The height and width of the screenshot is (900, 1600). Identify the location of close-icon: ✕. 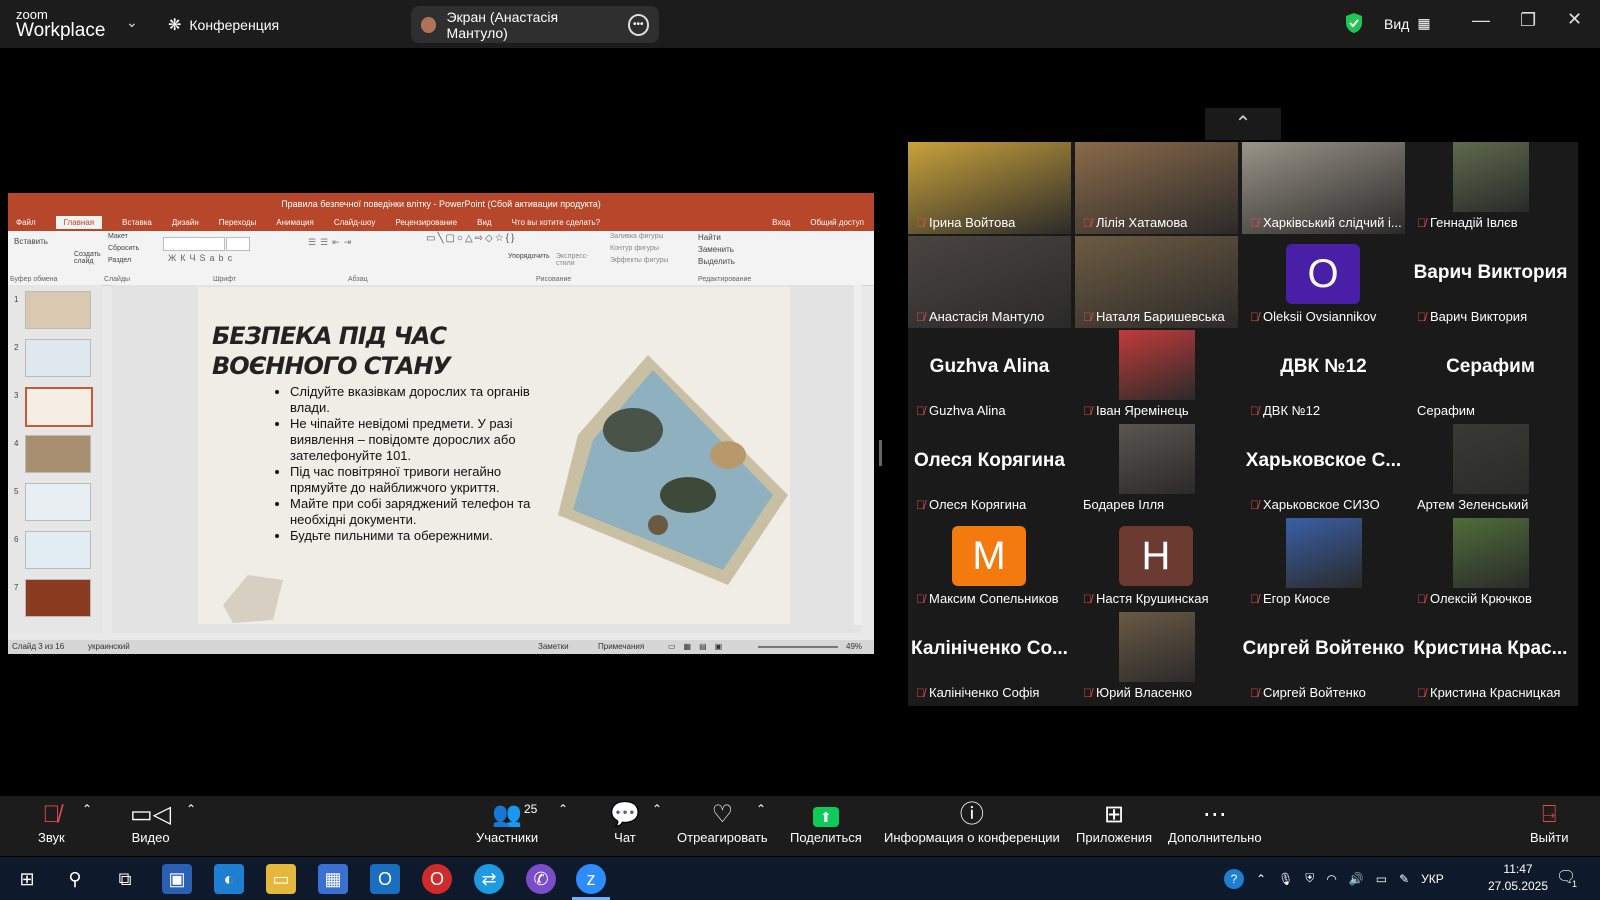
(1574, 19).